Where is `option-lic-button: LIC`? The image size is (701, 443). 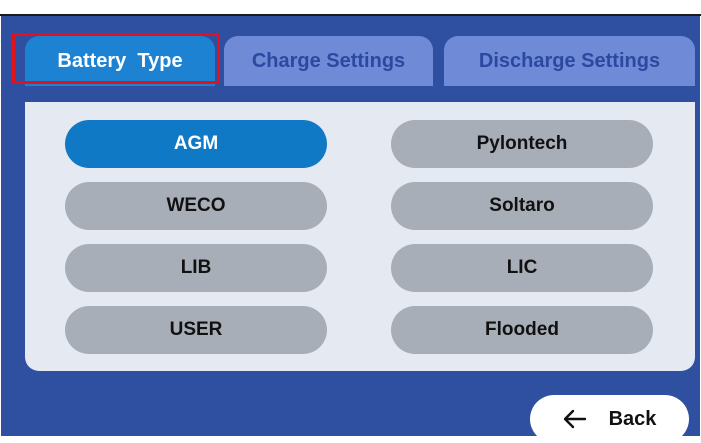 option-lic-button: LIC is located at coordinates (522, 268).